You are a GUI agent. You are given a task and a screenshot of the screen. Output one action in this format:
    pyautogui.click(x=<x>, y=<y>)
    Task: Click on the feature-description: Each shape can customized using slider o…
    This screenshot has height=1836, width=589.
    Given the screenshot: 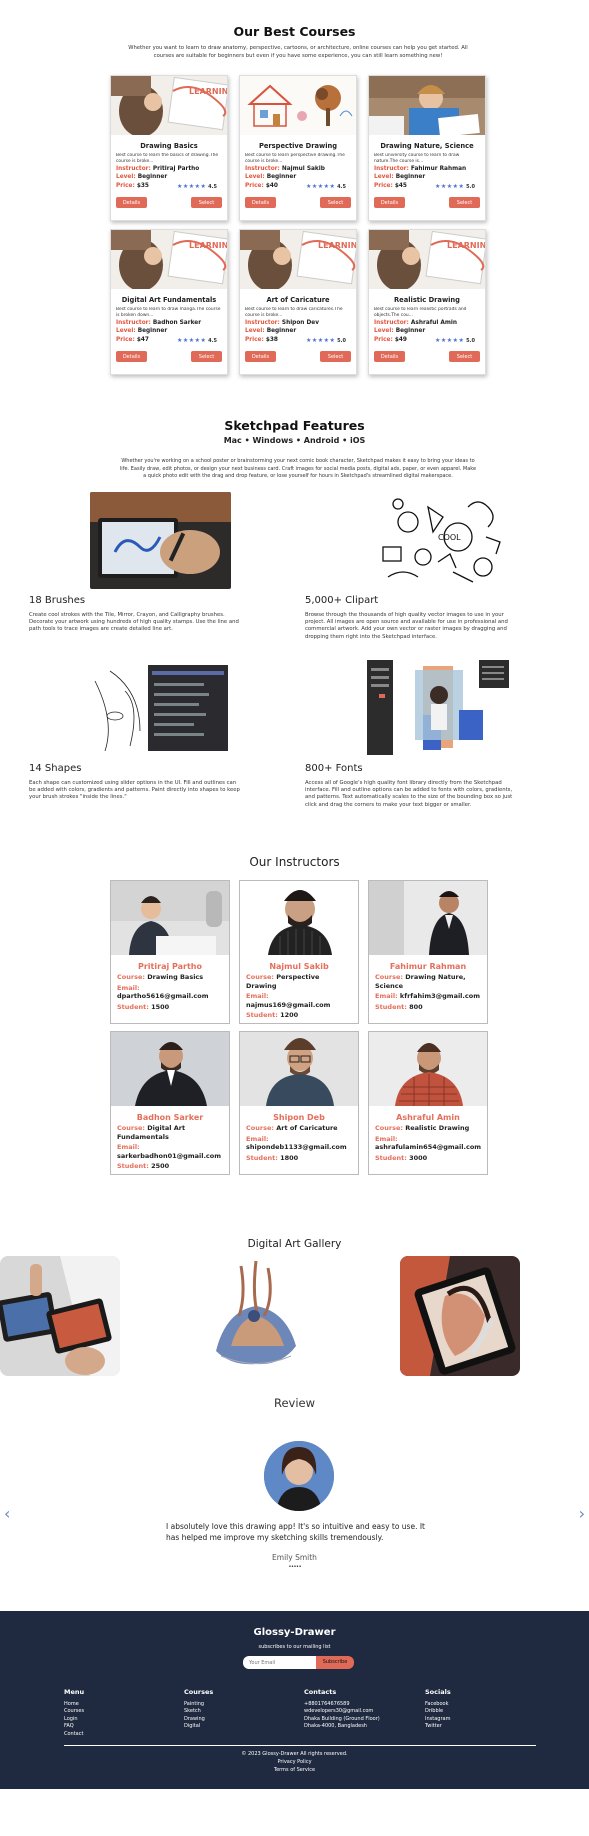 What is the action you would take?
    pyautogui.click(x=134, y=790)
    